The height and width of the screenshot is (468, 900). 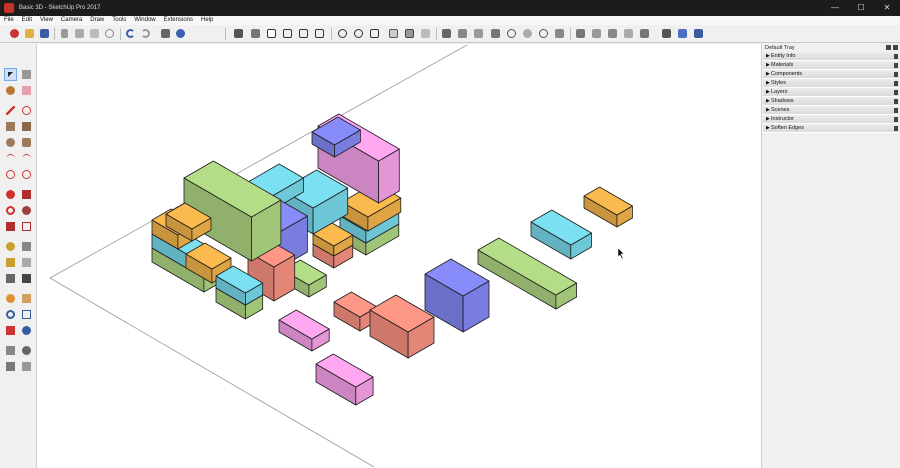 What do you see at coordinates (26, 366) in the screenshot?
I see `section-tool-icon` at bounding box center [26, 366].